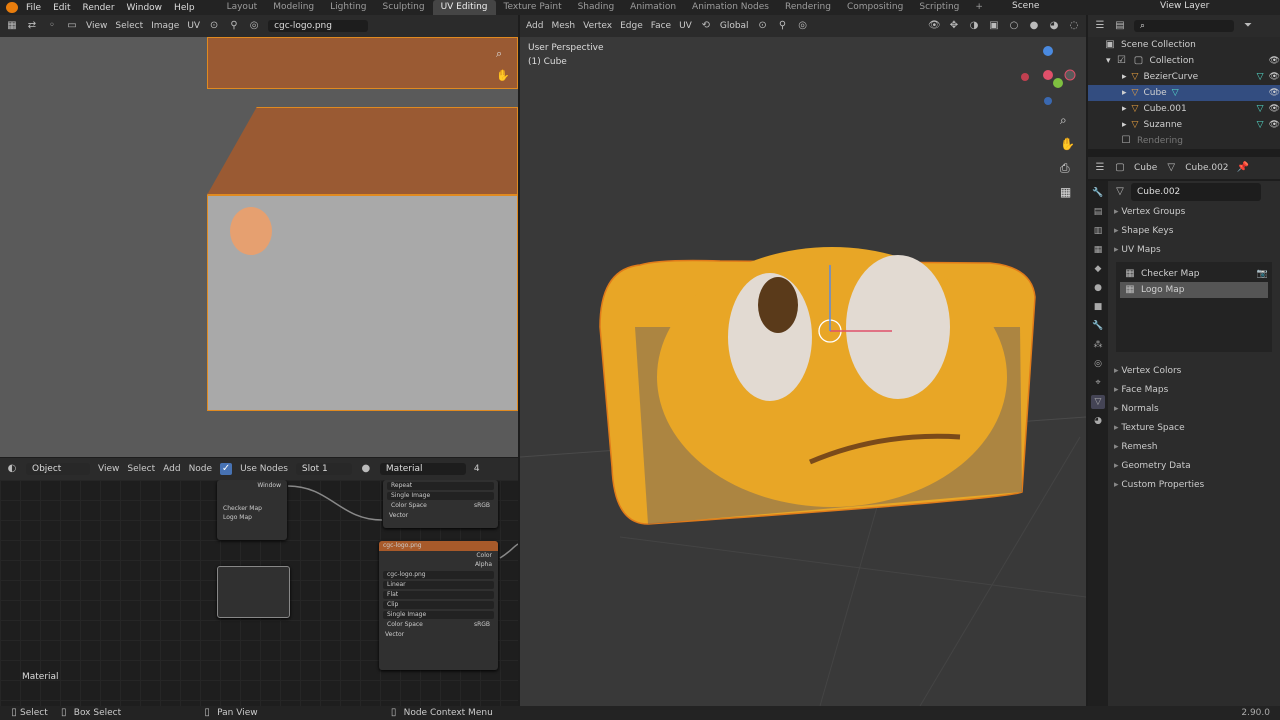 This screenshot has width=1280, height=720. What do you see at coordinates (631, 26) in the screenshot?
I see `vp-menu-edge: Edge` at bounding box center [631, 26].